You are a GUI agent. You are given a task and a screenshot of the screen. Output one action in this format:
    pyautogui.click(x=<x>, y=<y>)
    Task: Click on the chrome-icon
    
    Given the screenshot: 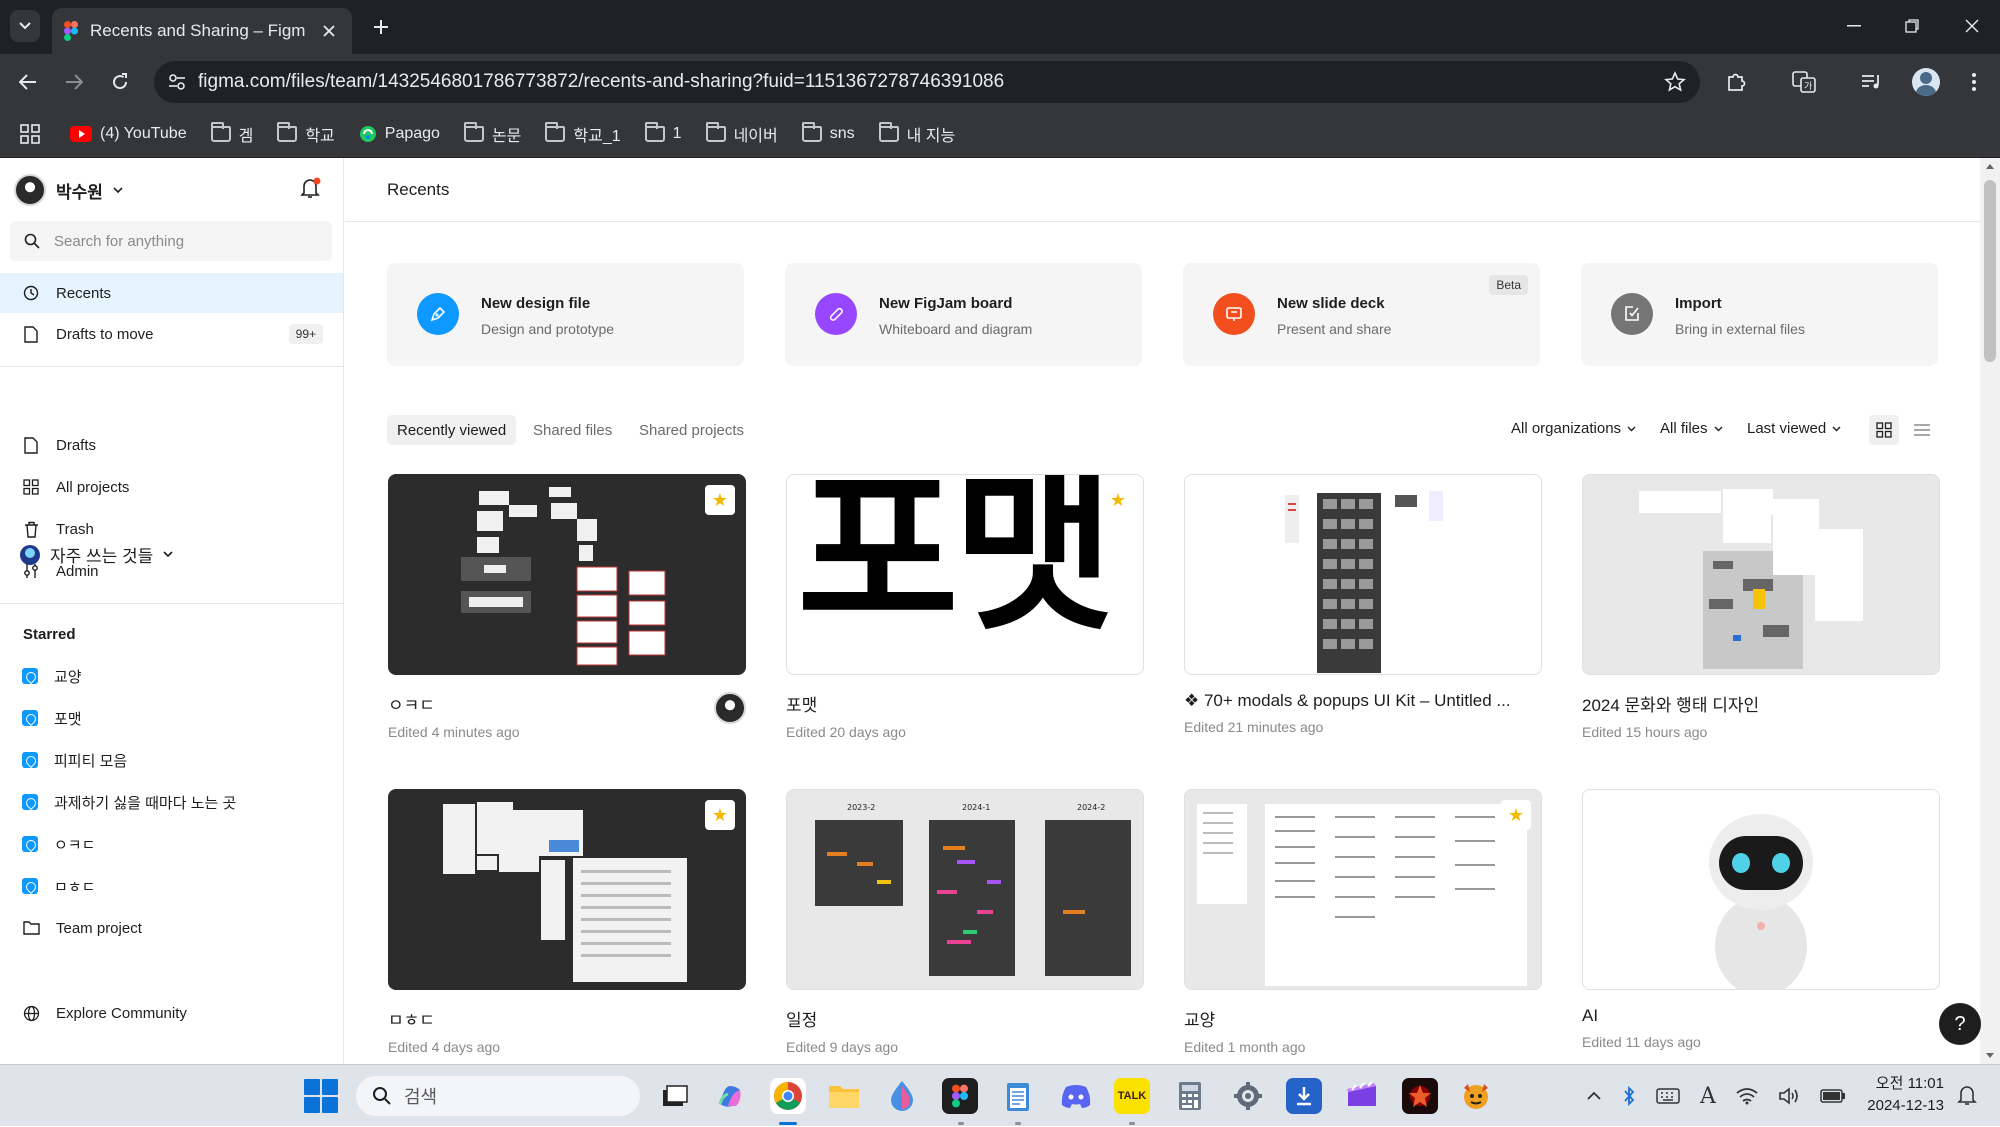 What is the action you would take?
    pyautogui.click(x=788, y=1096)
    